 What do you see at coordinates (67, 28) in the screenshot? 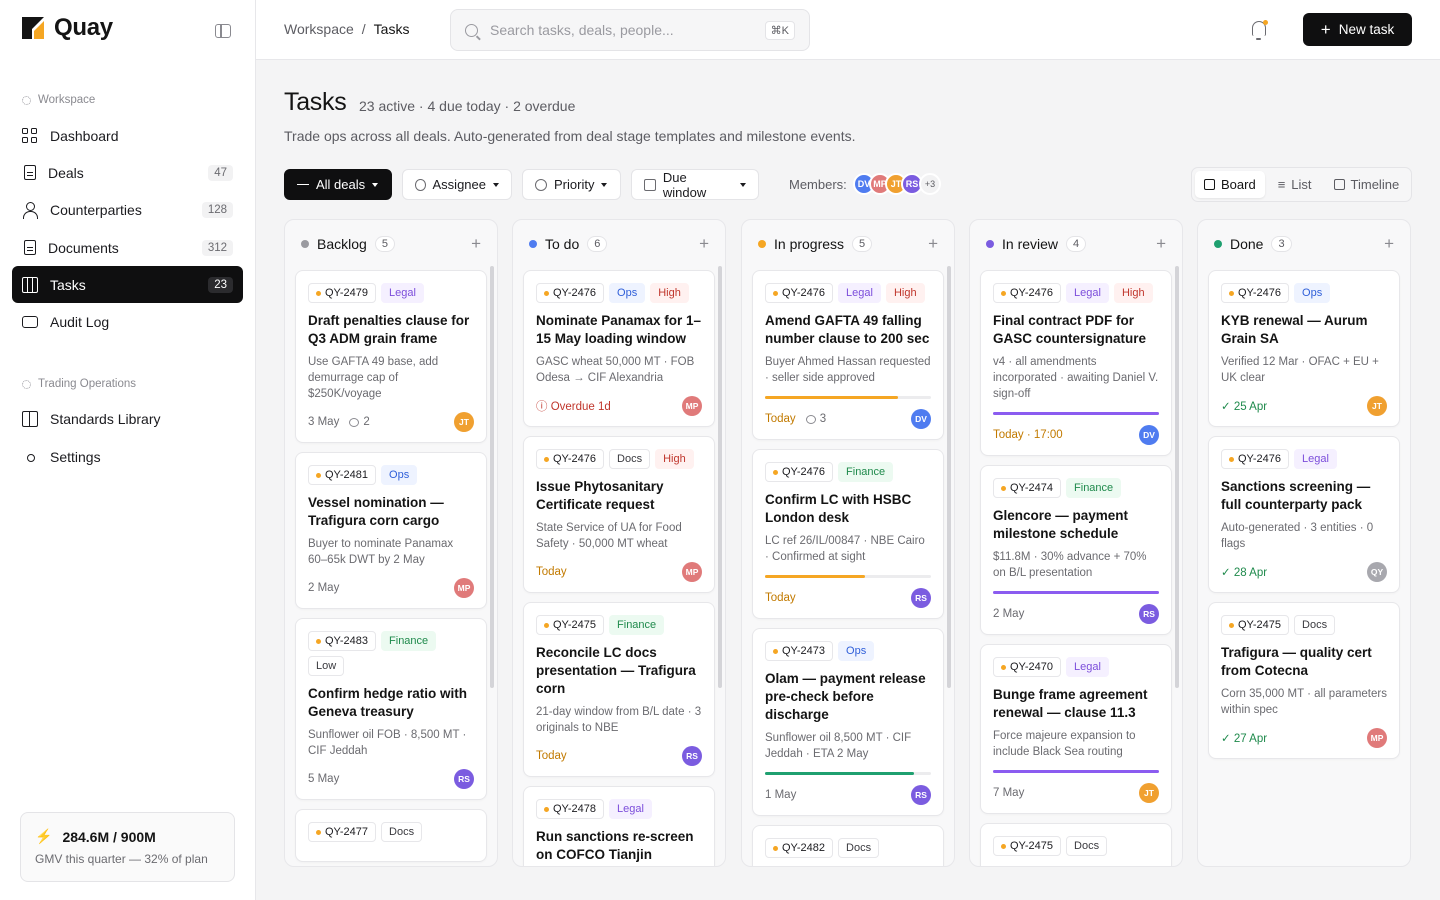
I see `app-logo: Quay` at bounding box center [67, 28].